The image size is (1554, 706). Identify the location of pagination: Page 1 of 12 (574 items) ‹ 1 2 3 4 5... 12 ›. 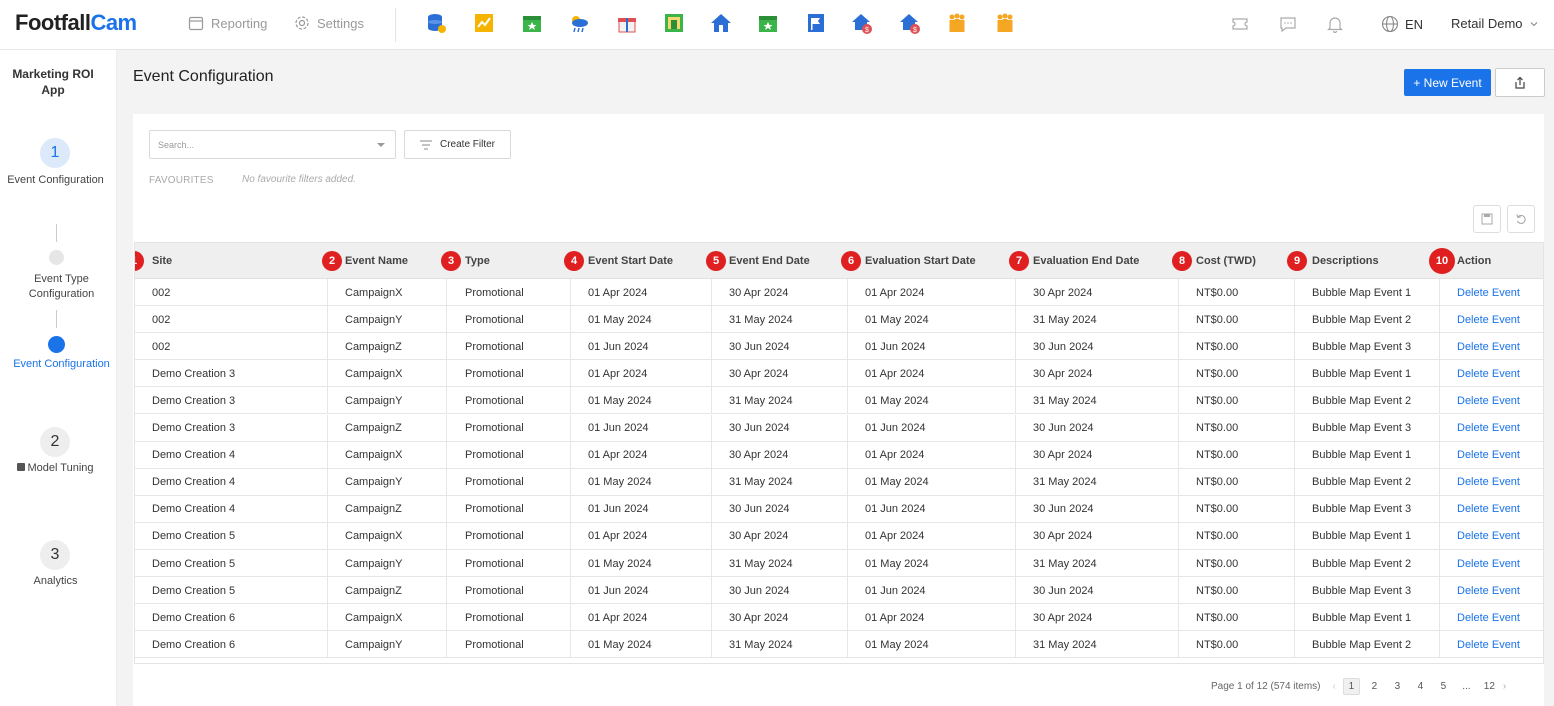
(1358, 686).